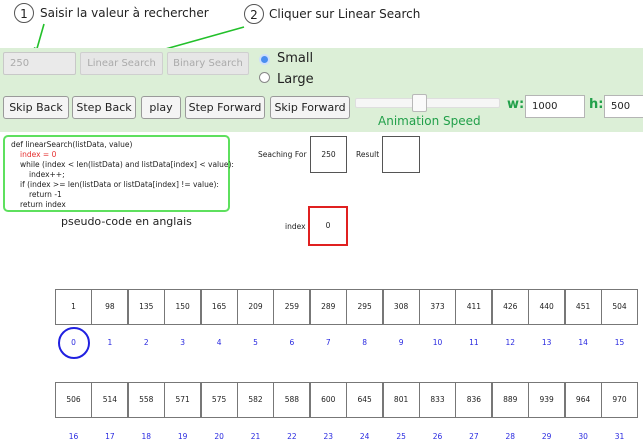 This screenshot has height=447, width=643. I want to click on array-cell: 582, so click(255, 400).